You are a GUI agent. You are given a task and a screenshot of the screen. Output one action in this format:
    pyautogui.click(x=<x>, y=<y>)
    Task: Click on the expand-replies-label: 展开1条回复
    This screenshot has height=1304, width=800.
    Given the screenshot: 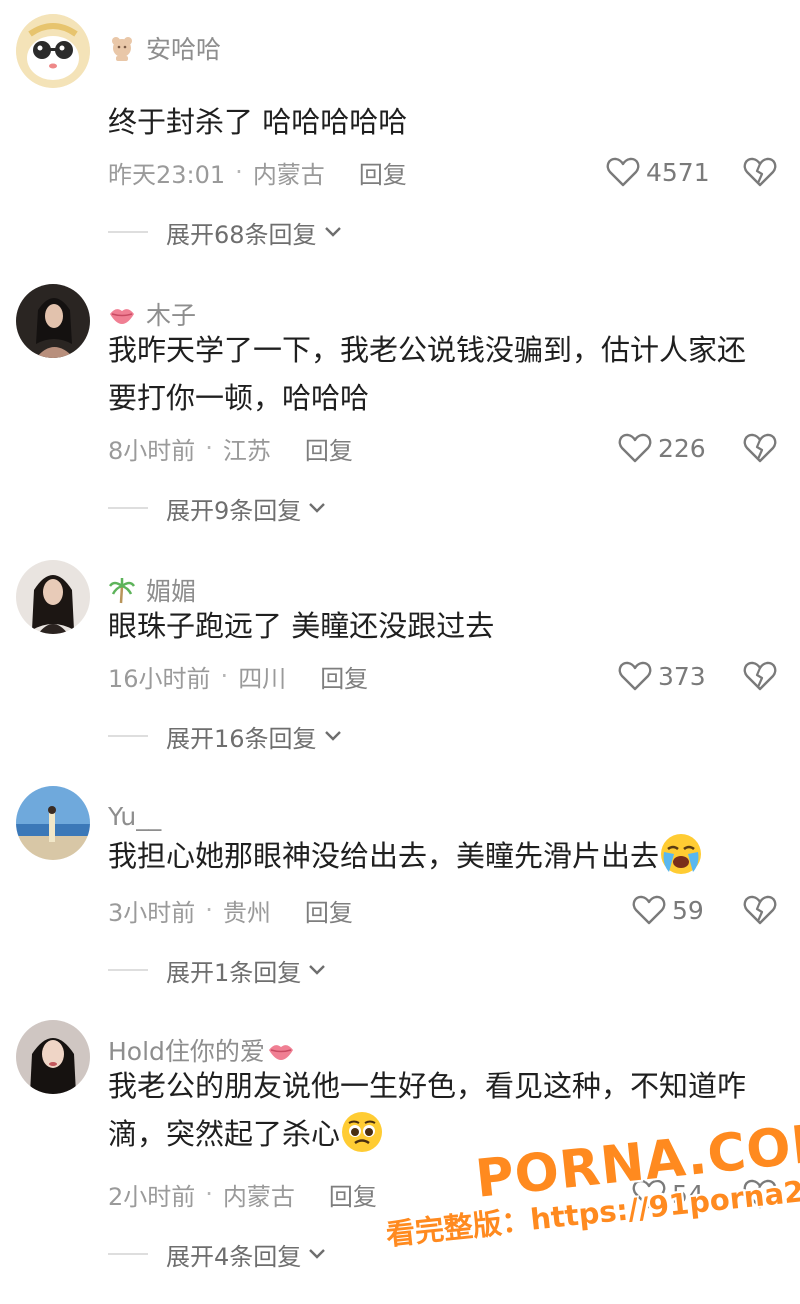 What is the action you would take?
    pyautogui.click(x=234, y=972)
    